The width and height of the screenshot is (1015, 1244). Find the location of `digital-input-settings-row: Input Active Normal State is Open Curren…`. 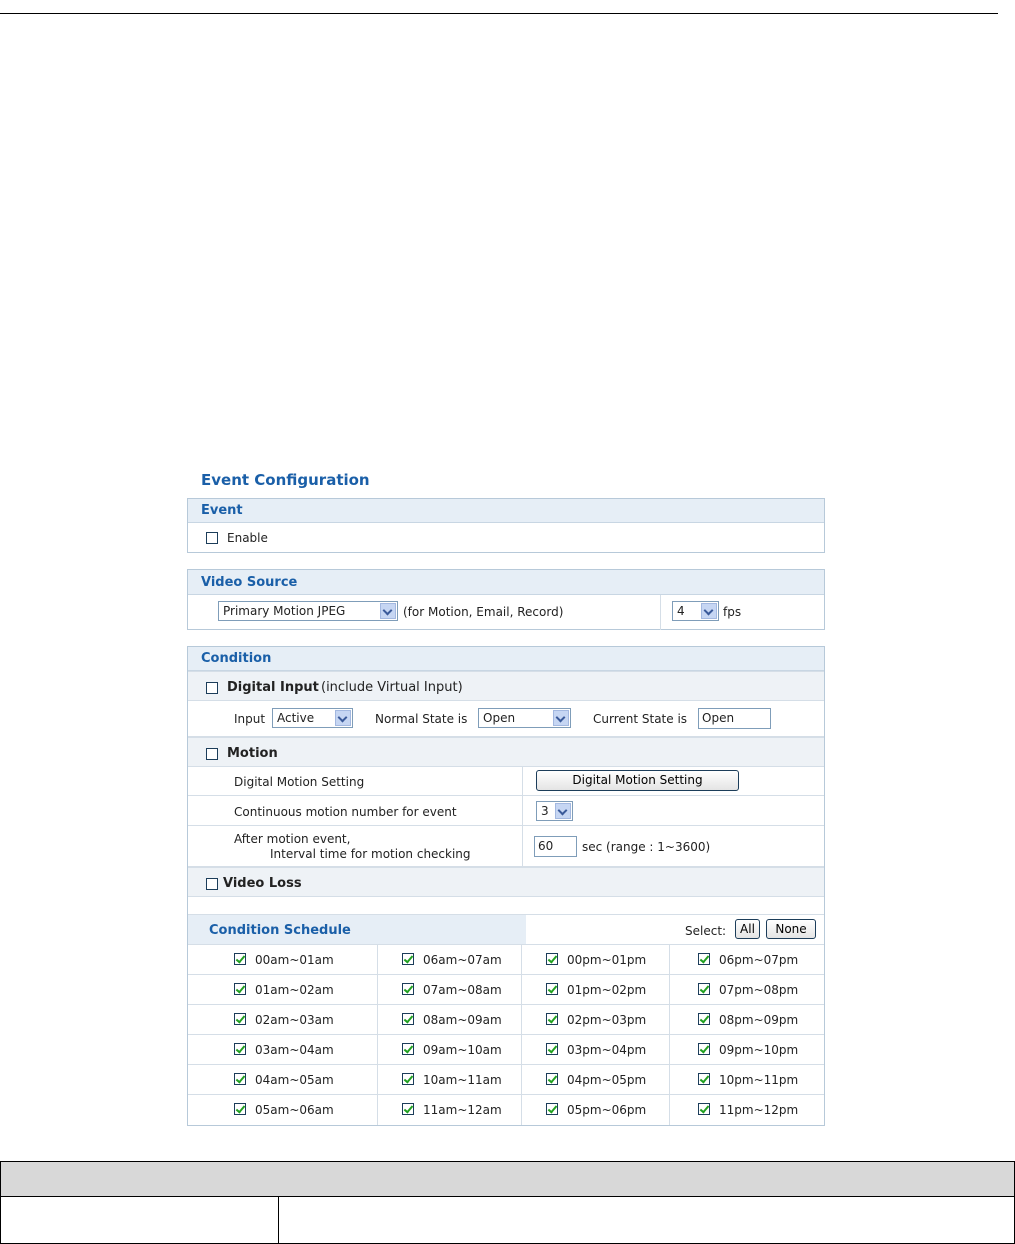

digital-input-settings-row: Input Active Normal State is Open Curren… is located at coordinates (506, 719).